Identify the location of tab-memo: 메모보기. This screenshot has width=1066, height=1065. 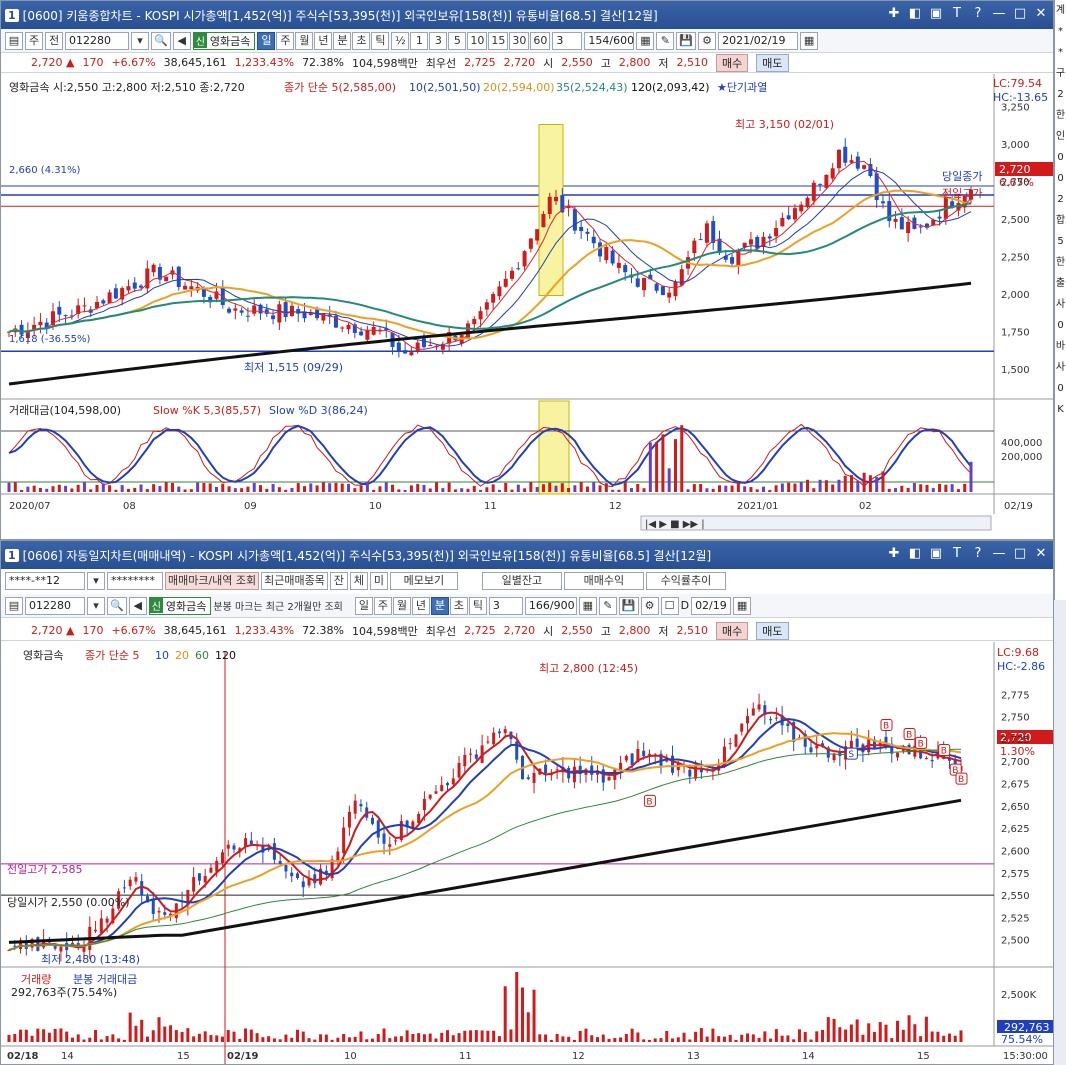
(423, 581).